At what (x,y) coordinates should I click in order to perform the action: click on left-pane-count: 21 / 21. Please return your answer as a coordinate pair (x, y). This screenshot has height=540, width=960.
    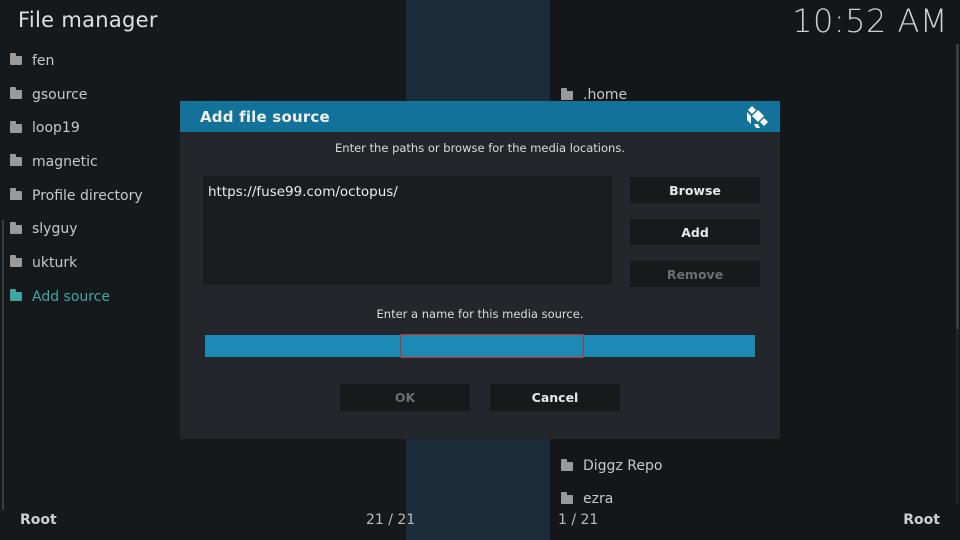
    Looking at the image, I should click on (391, 520).